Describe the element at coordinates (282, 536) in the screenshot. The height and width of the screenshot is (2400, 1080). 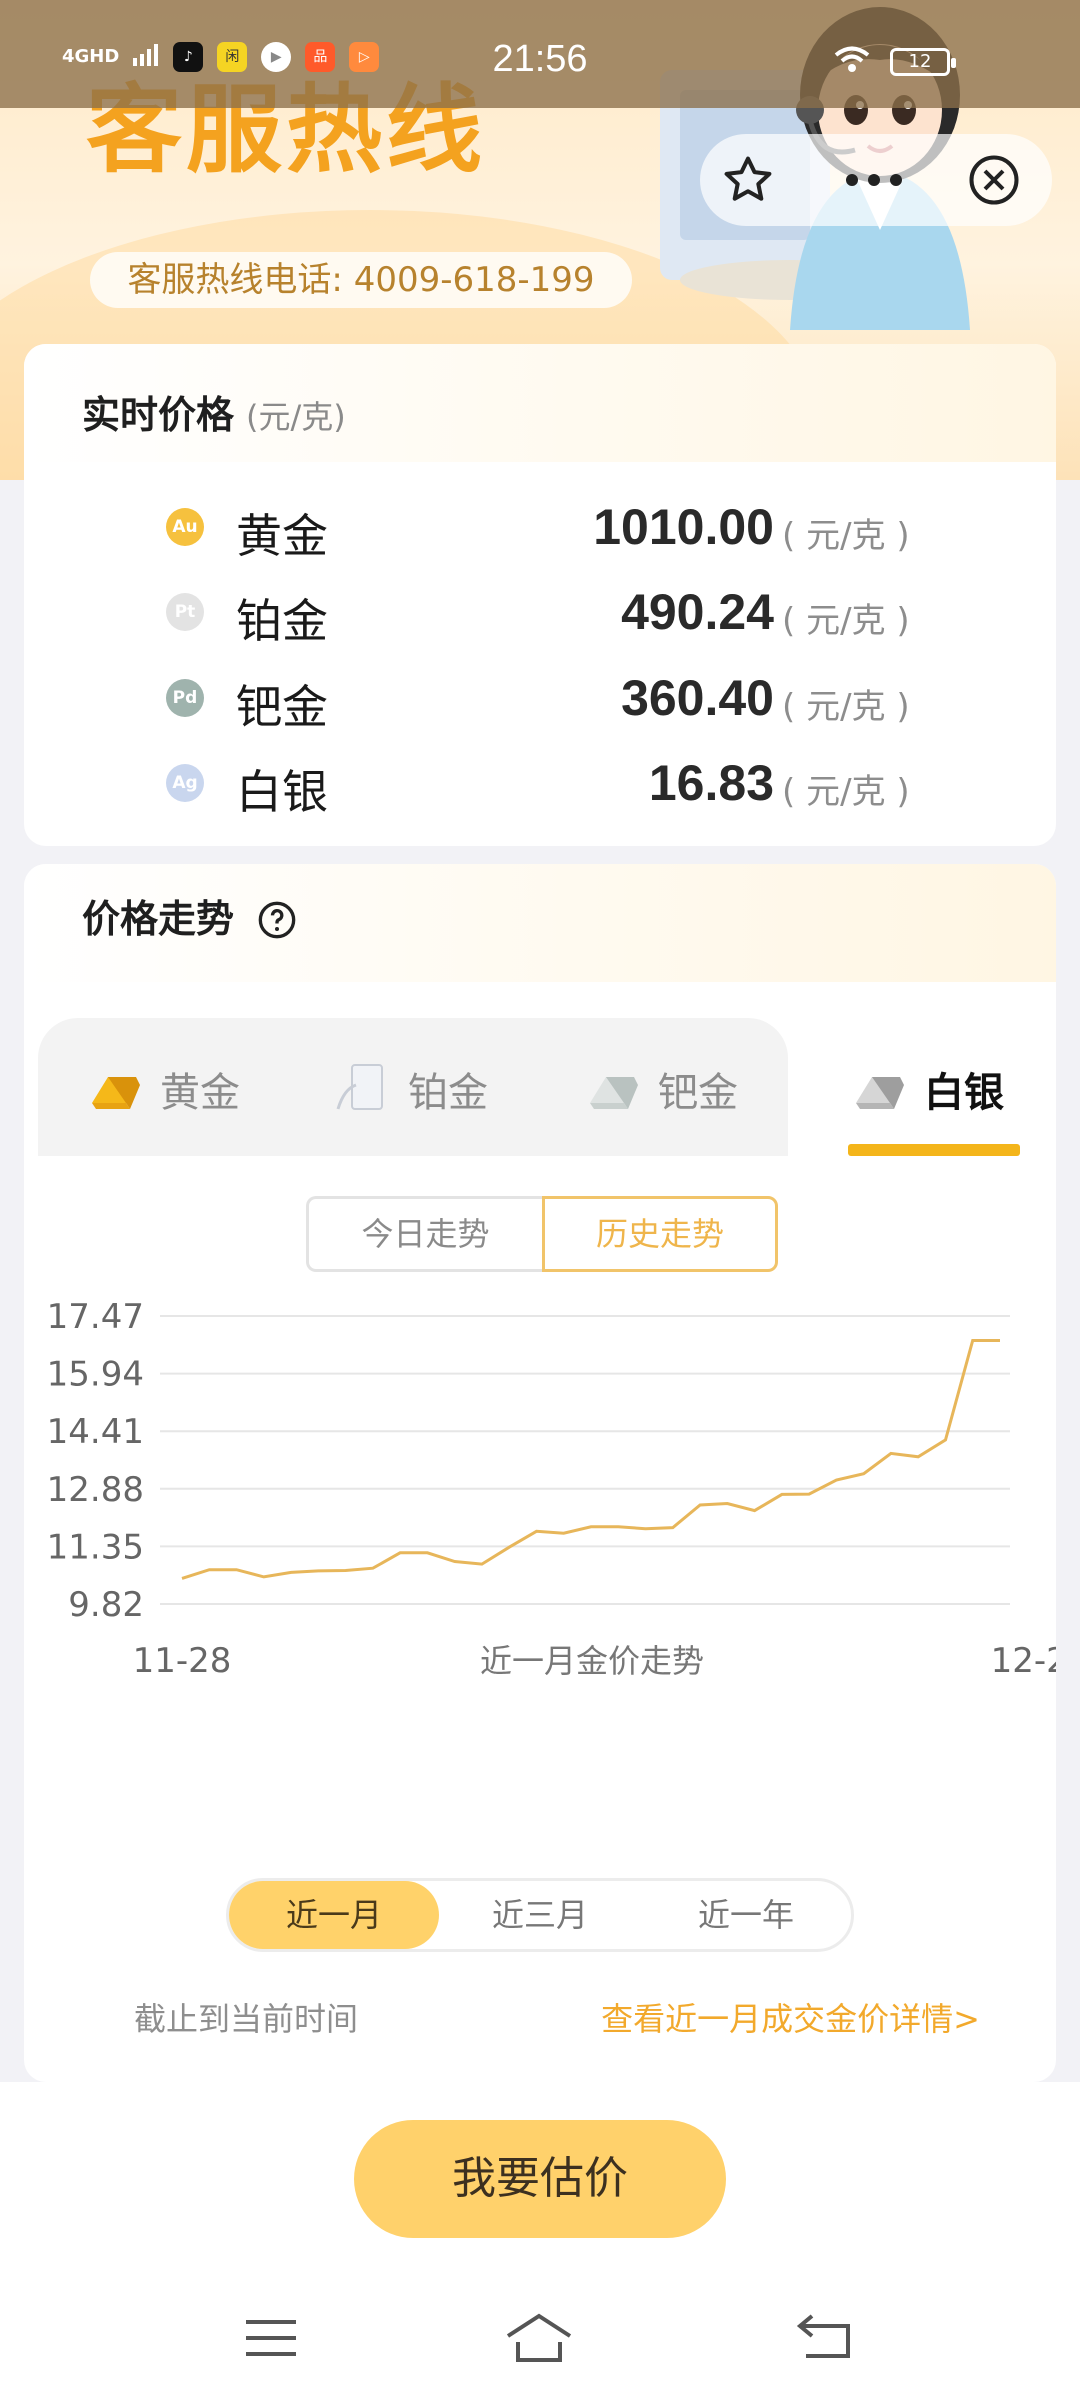
I see `metal-name: 黄金` at that location.